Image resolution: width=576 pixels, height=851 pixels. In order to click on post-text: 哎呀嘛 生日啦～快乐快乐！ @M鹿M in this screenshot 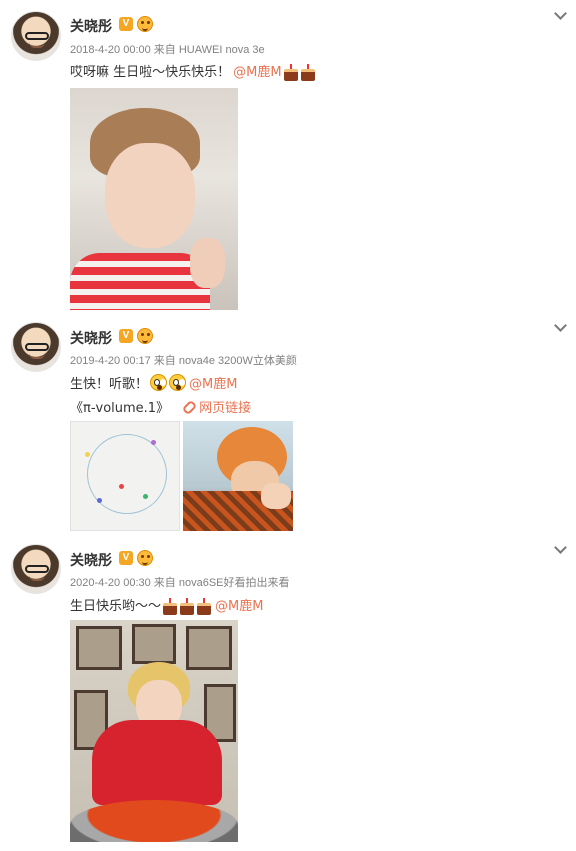, I will do `click(193, 71)`.